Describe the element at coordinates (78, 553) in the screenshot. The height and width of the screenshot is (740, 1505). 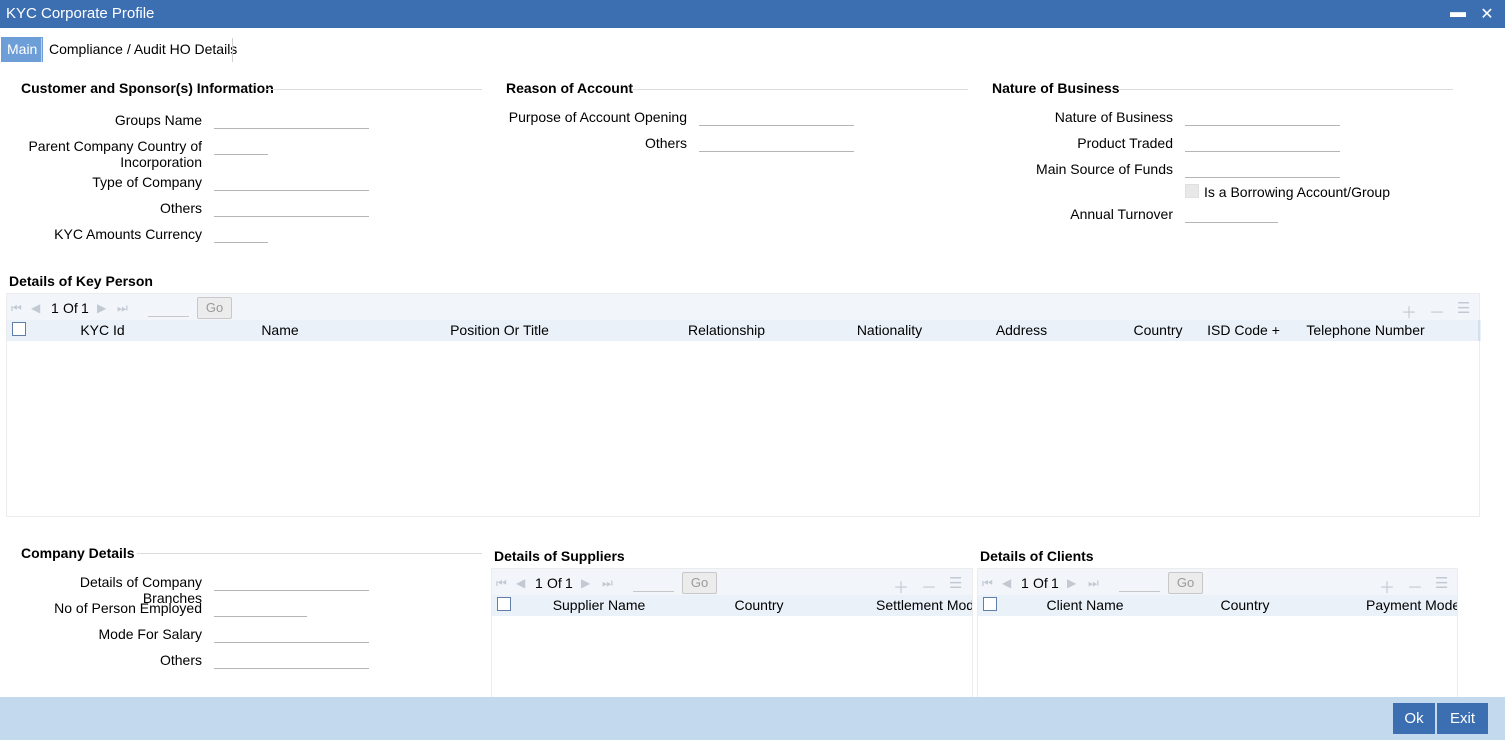
I see `company-section-title: Company Details` at that location.